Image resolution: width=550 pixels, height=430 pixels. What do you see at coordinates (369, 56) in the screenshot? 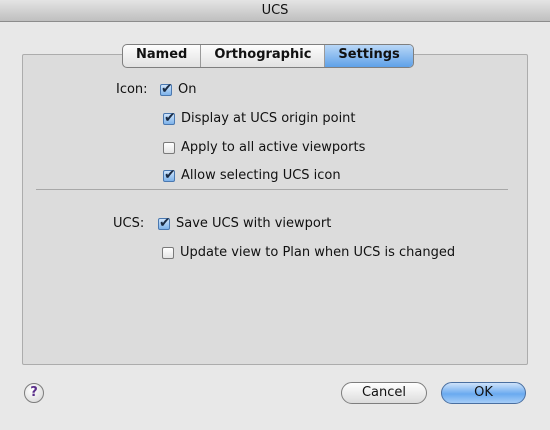
I see `tab-settings: Settings` at bounding box center [369, 56].